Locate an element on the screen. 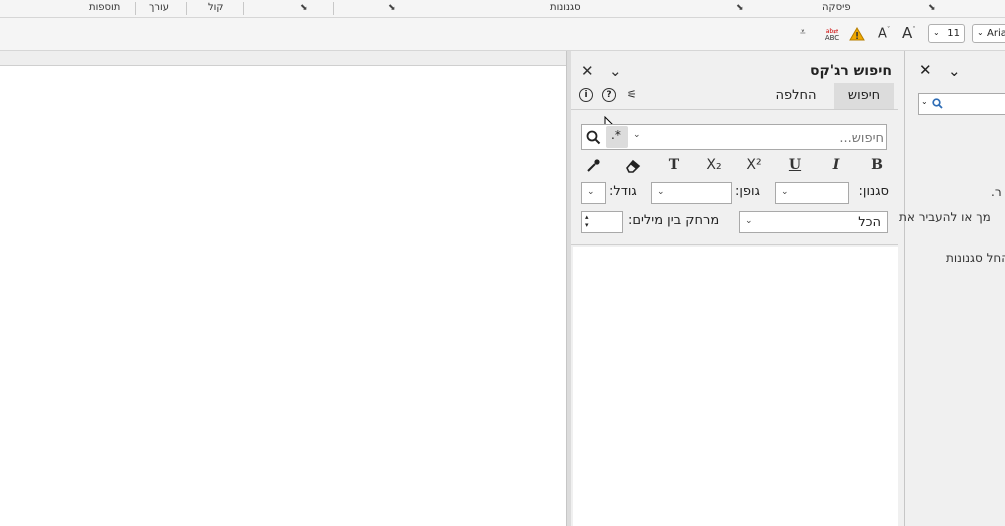 This screenshot has height=526, width=1005. italic-button: I is located at coordinates (836, 165).